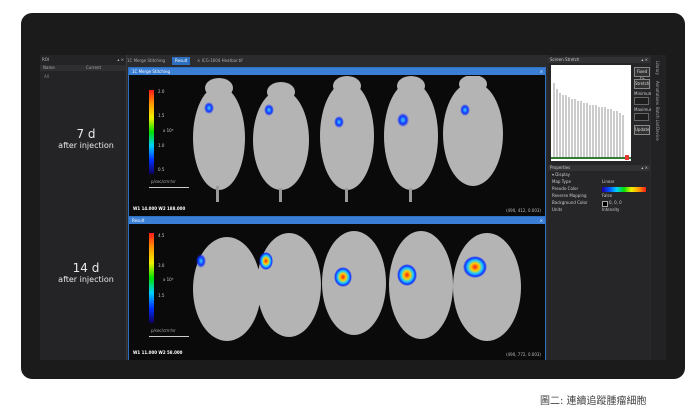 The image size is (700, 420). What do you see at coordinates (657, 93) in the screenshot?
I see `vtab-annotations: Annotations` at bounding box center [657, 93].